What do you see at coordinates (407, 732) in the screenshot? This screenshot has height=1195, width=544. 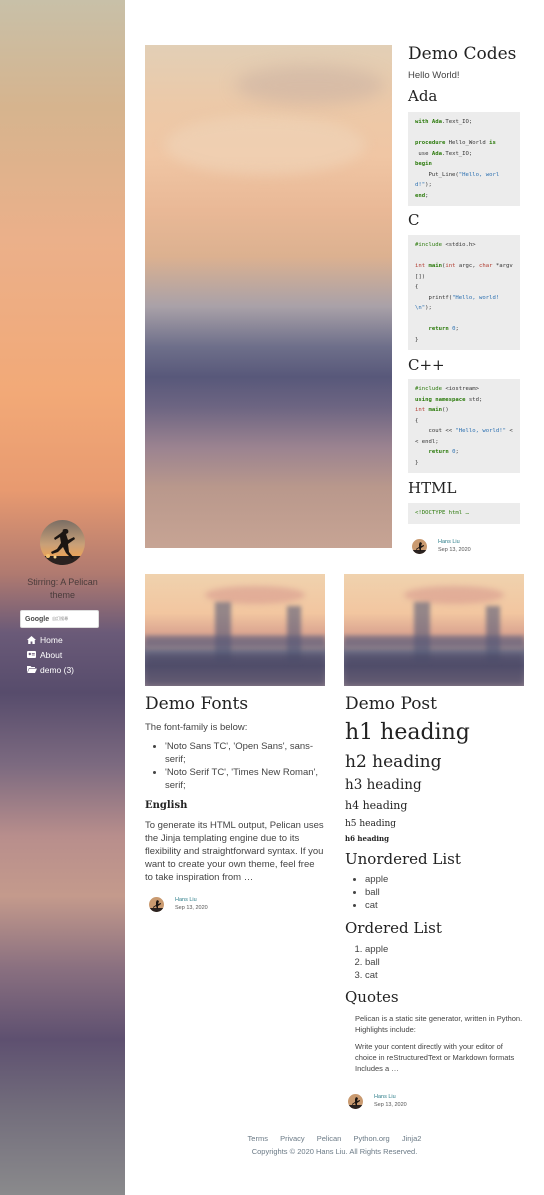 I see `h1-heading: h1 heading` at bounding box center [407, 732].